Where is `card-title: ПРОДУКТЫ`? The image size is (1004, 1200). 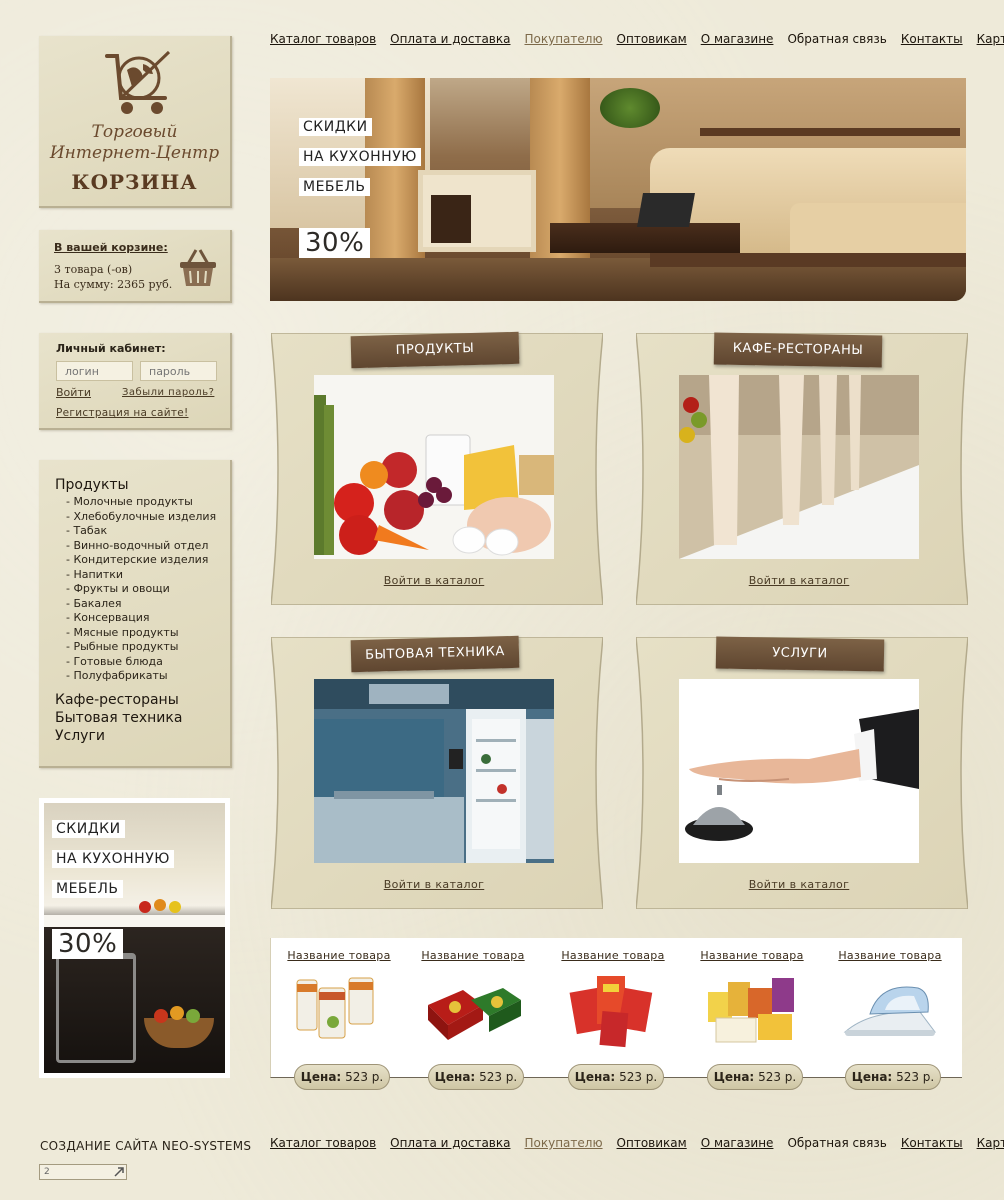 card-title: ПРОДУКТЫ is located at coordinates (435, 350).